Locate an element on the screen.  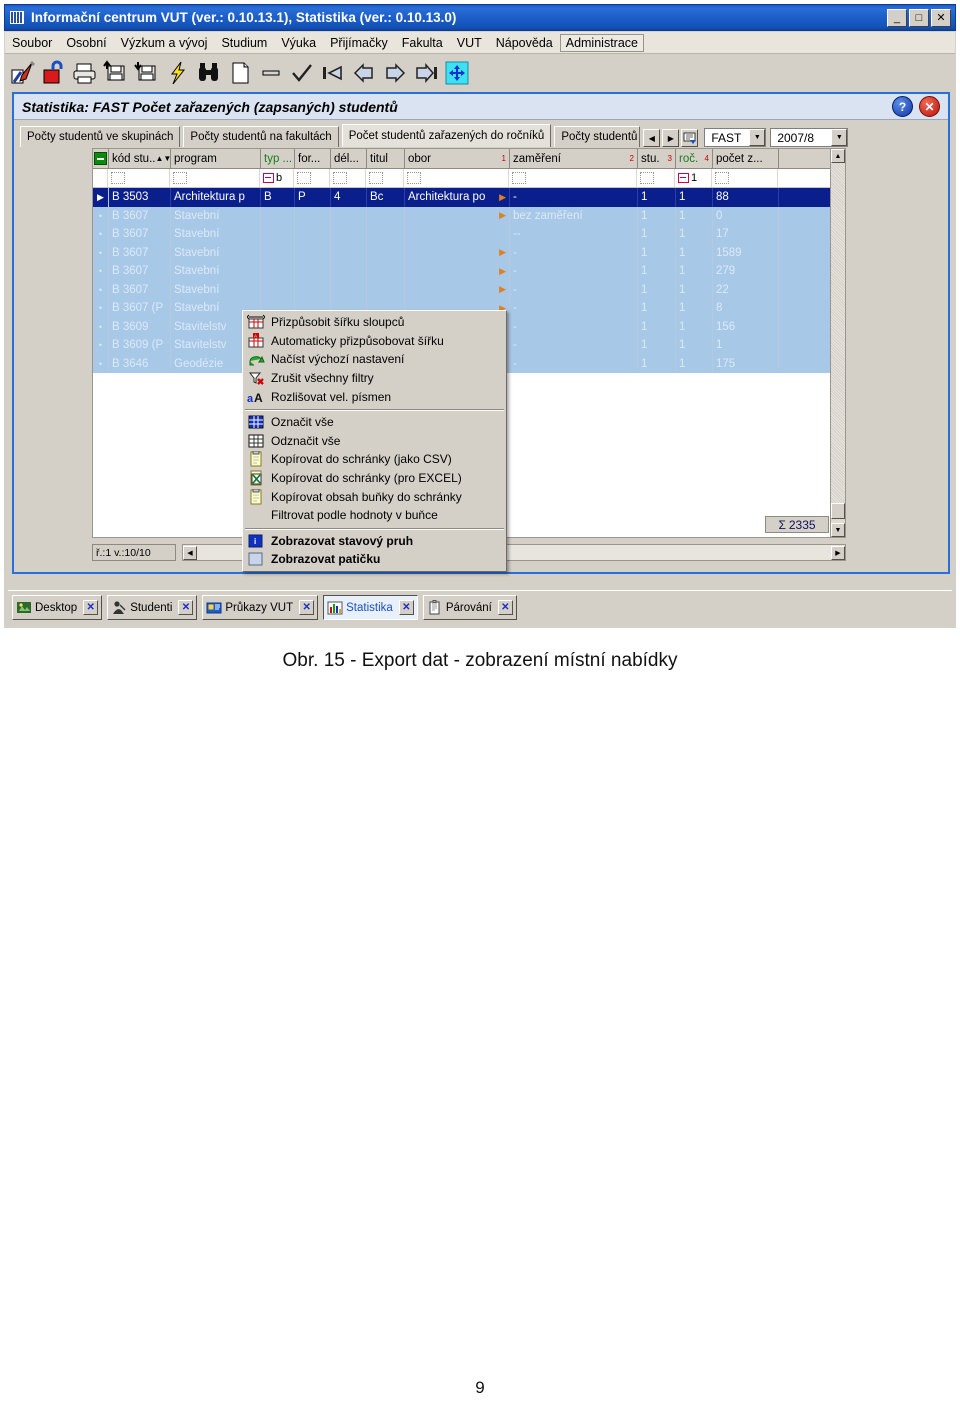
menu-item-napoveda: Nápověda is located at coordinates (524, 43).